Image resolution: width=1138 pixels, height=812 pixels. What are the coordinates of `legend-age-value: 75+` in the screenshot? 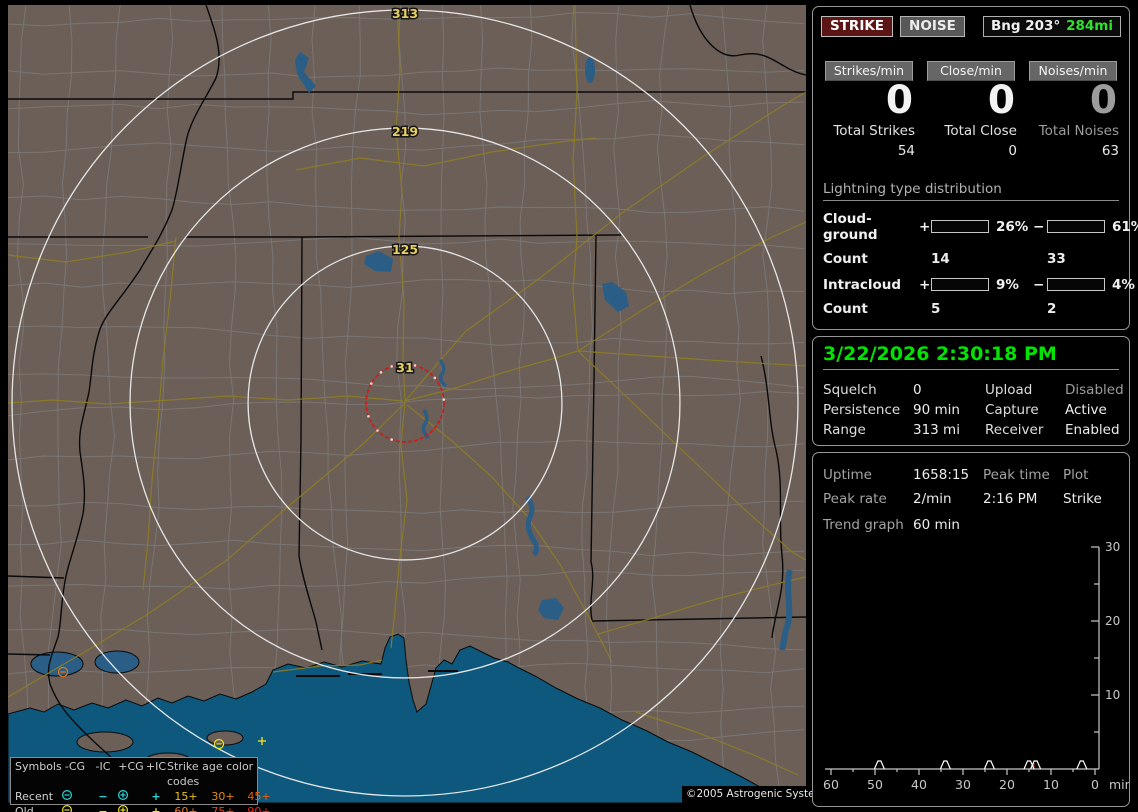 It's located at (223, 808).